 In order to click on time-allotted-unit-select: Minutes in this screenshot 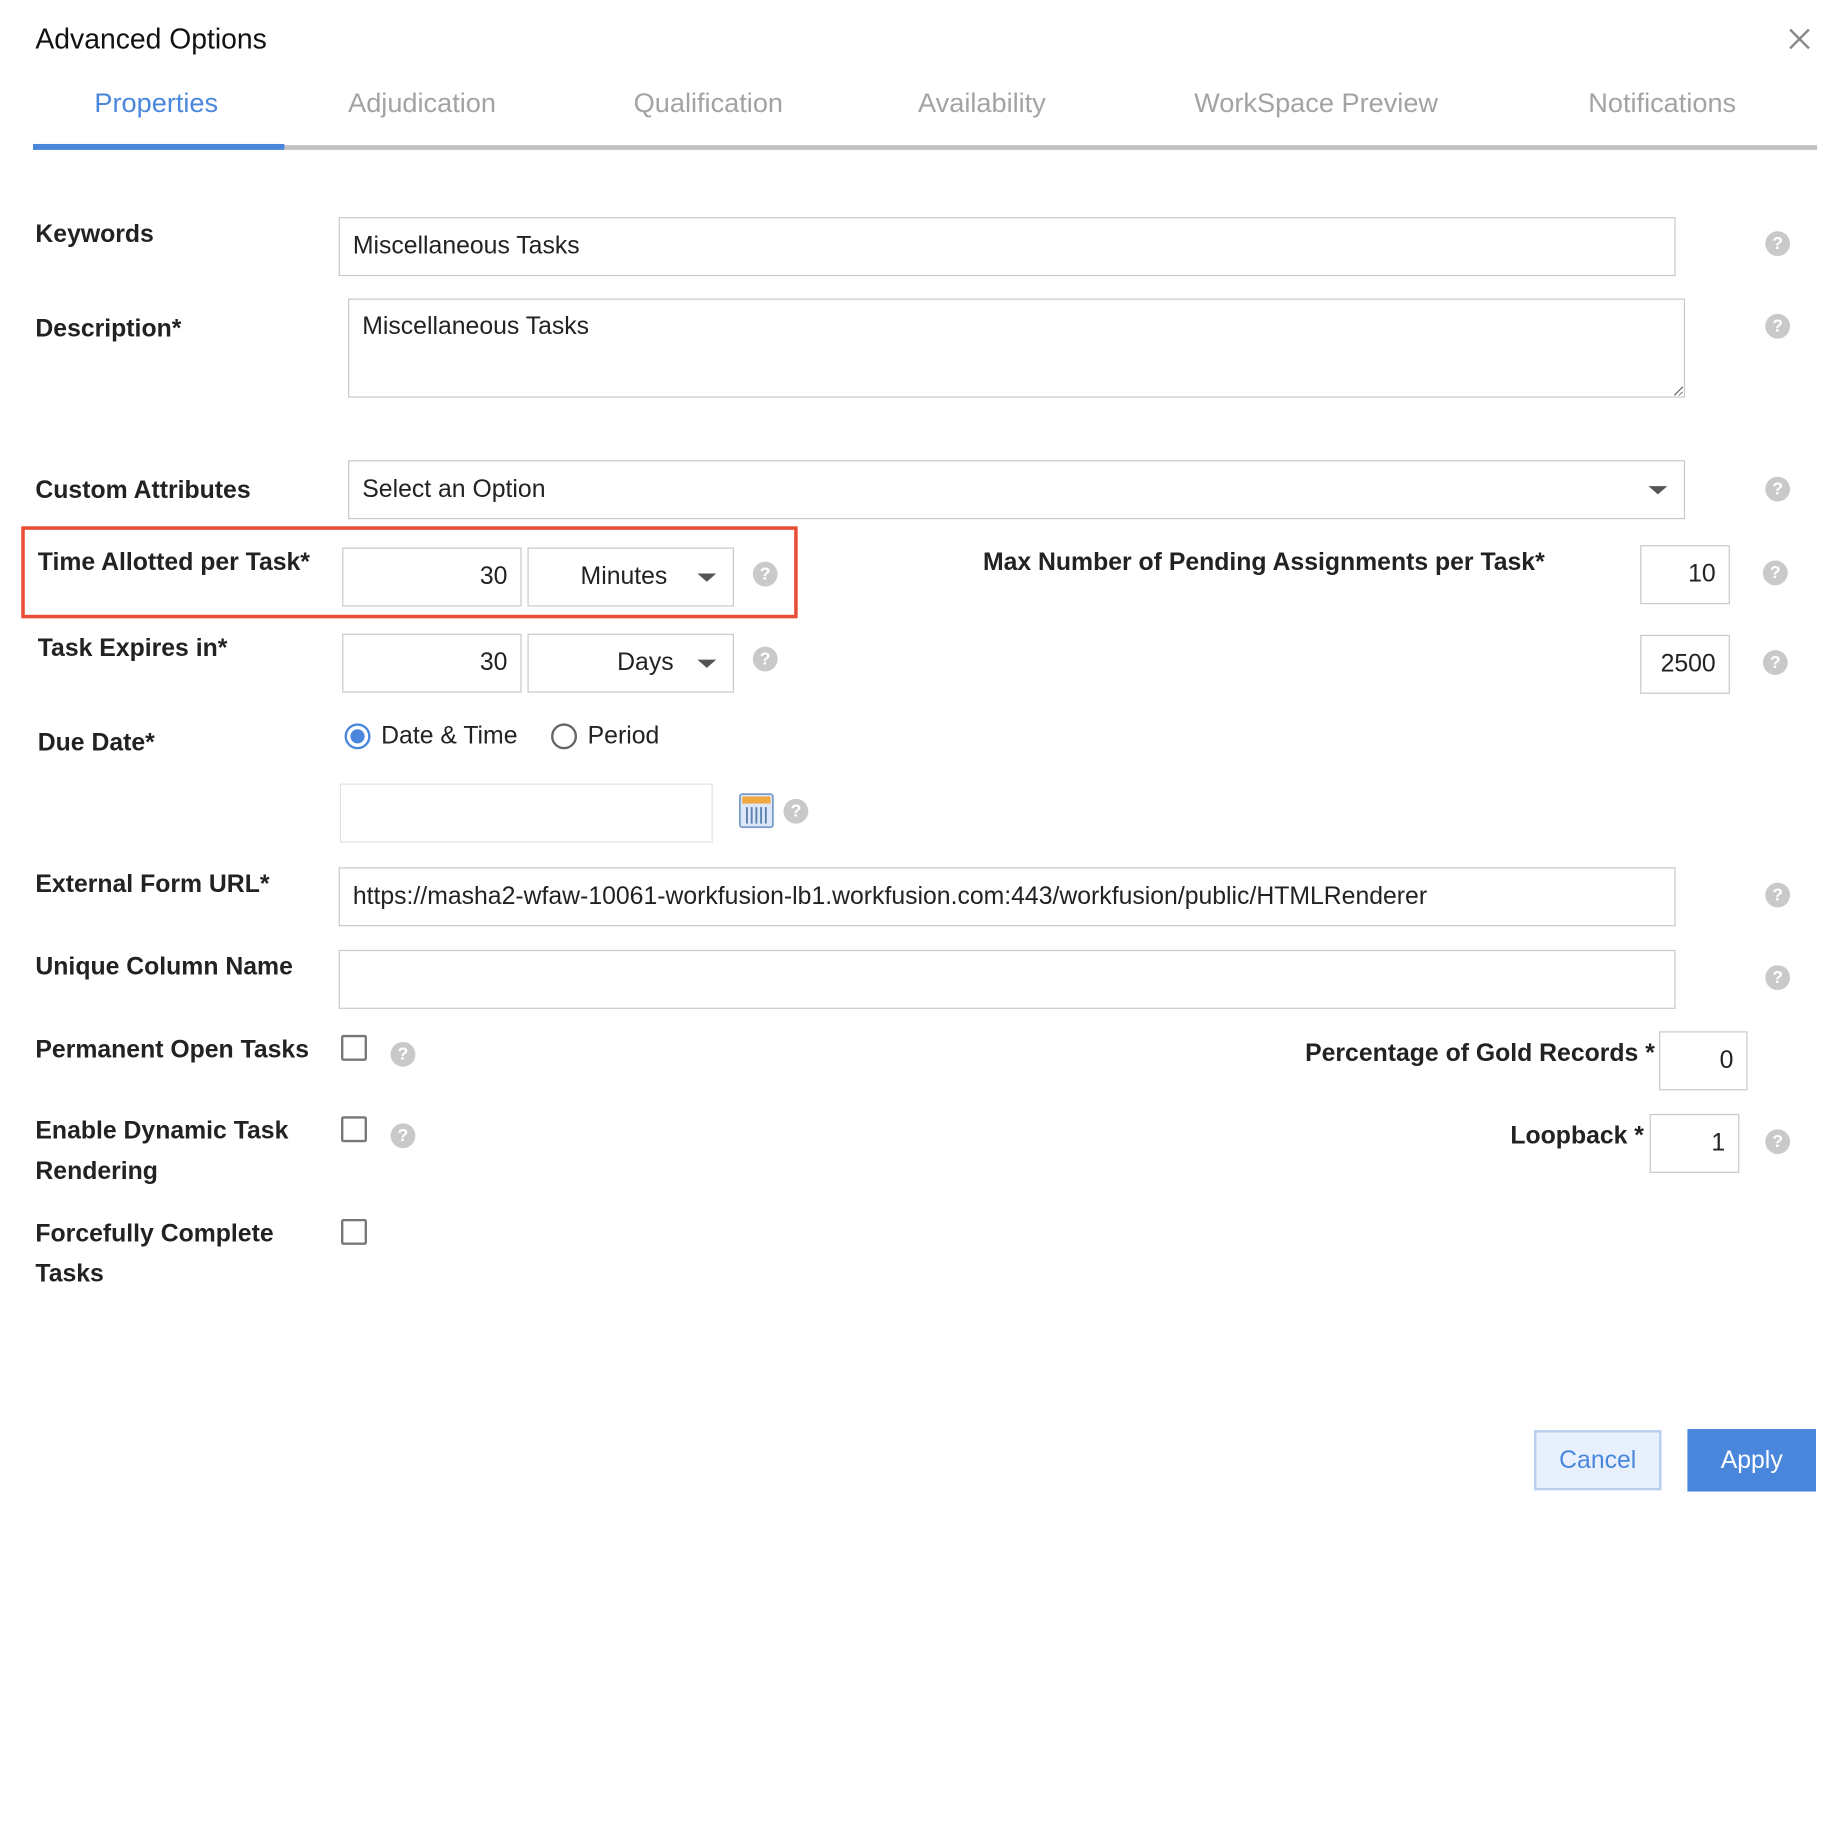, I will do `click(630, 577)`.